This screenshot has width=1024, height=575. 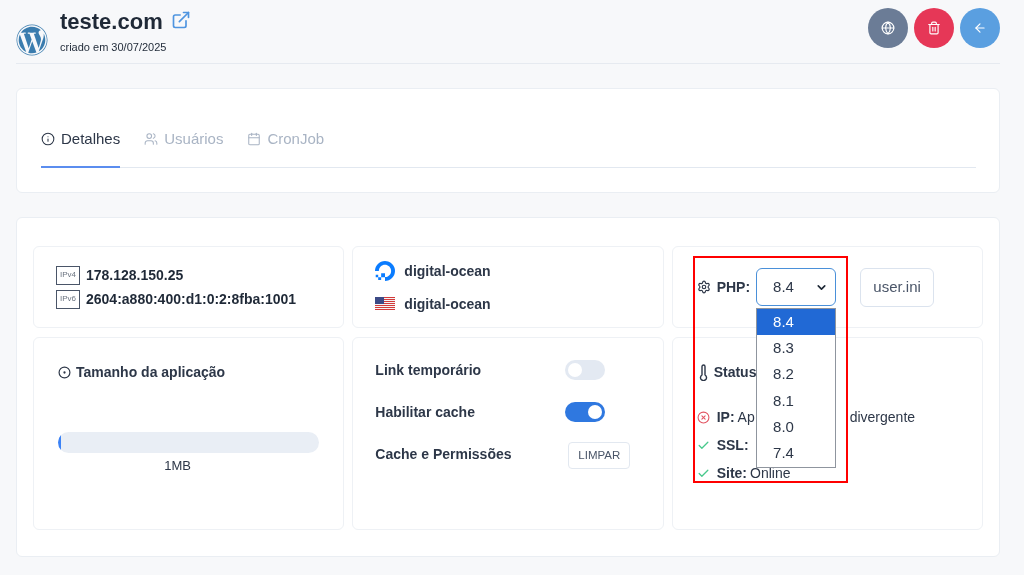 I want to click on php-version-option: 8.4, so click(x=796, y=322).